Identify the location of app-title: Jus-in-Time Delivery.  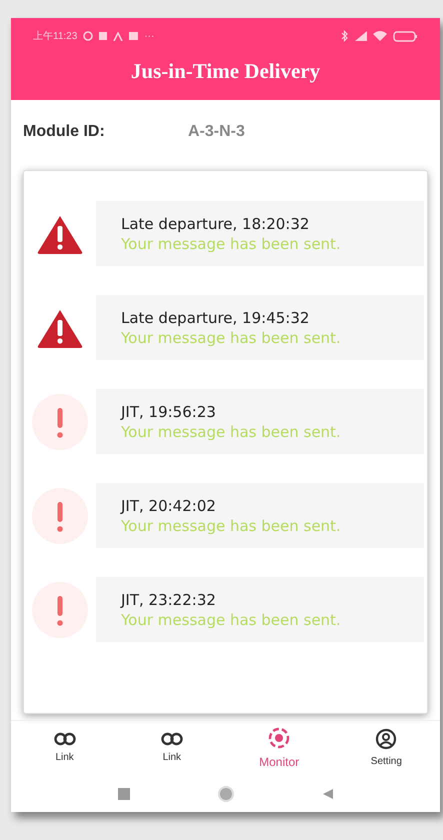
(225, 72).